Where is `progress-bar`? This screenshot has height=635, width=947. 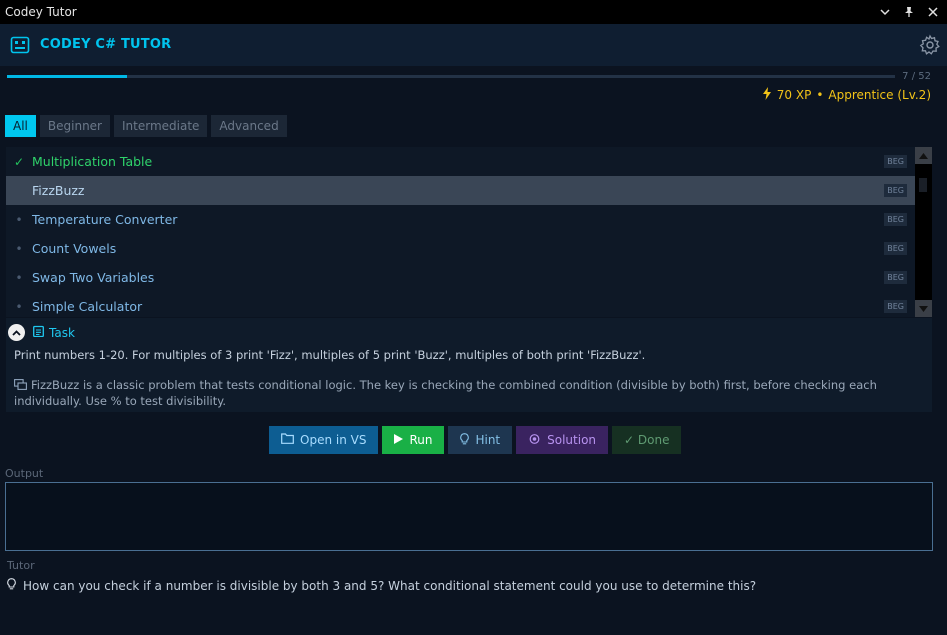
progress-bar is located at coordinates (451, 76).